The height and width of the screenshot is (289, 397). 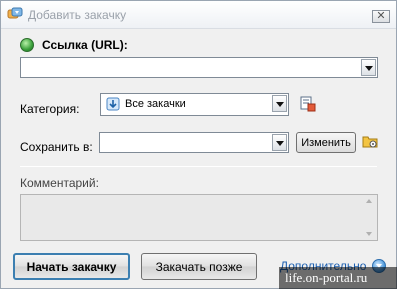 I want to click on save-to-label: Сохранить в:, so click(x=56, y=147).